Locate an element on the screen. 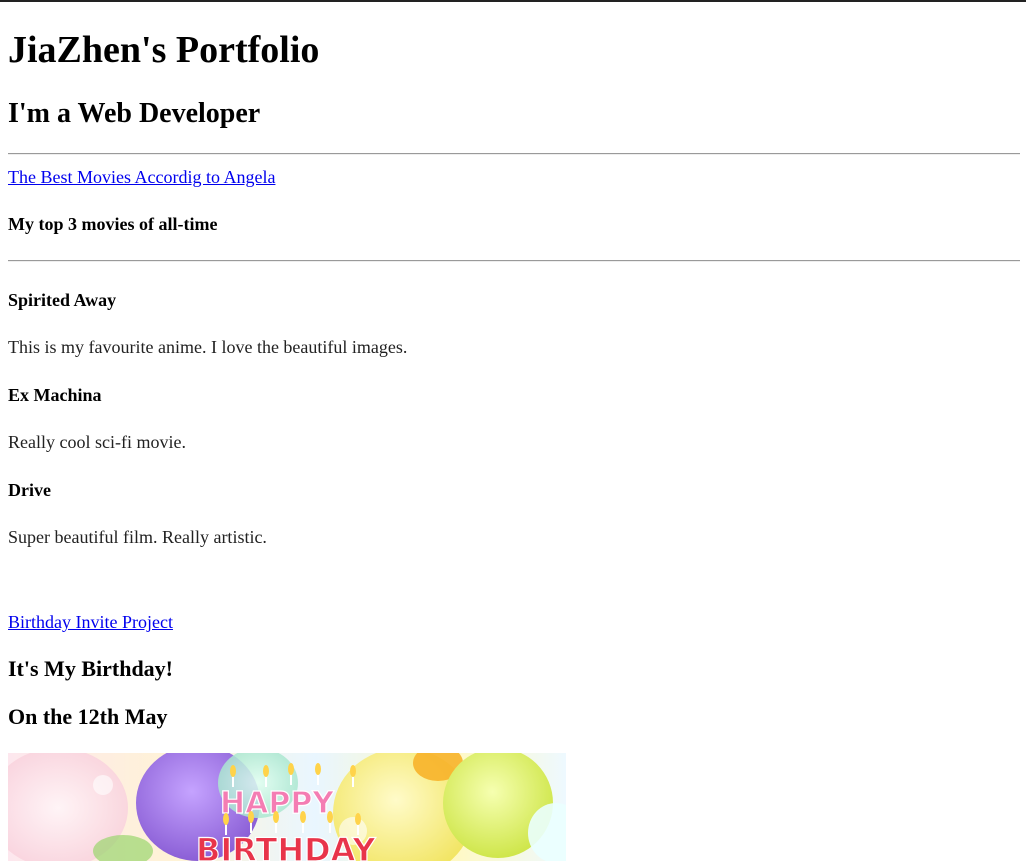 Image resolution: width=1026 pixels, height=861 pixels. page-subtitle: I'm a Web Developer is located at coordinates (134, 113).